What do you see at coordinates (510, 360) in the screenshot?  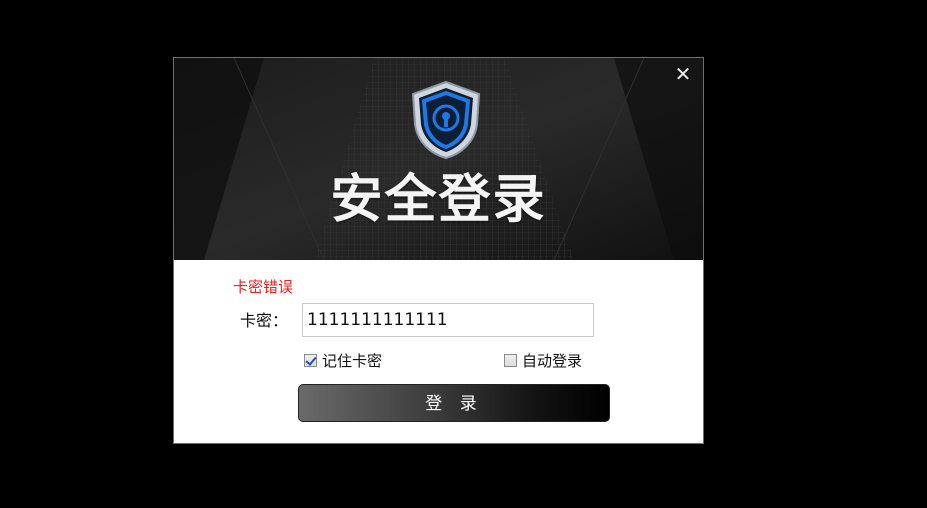 I see `checkbox-unchecked-icon` at bounding box center [510, 360].